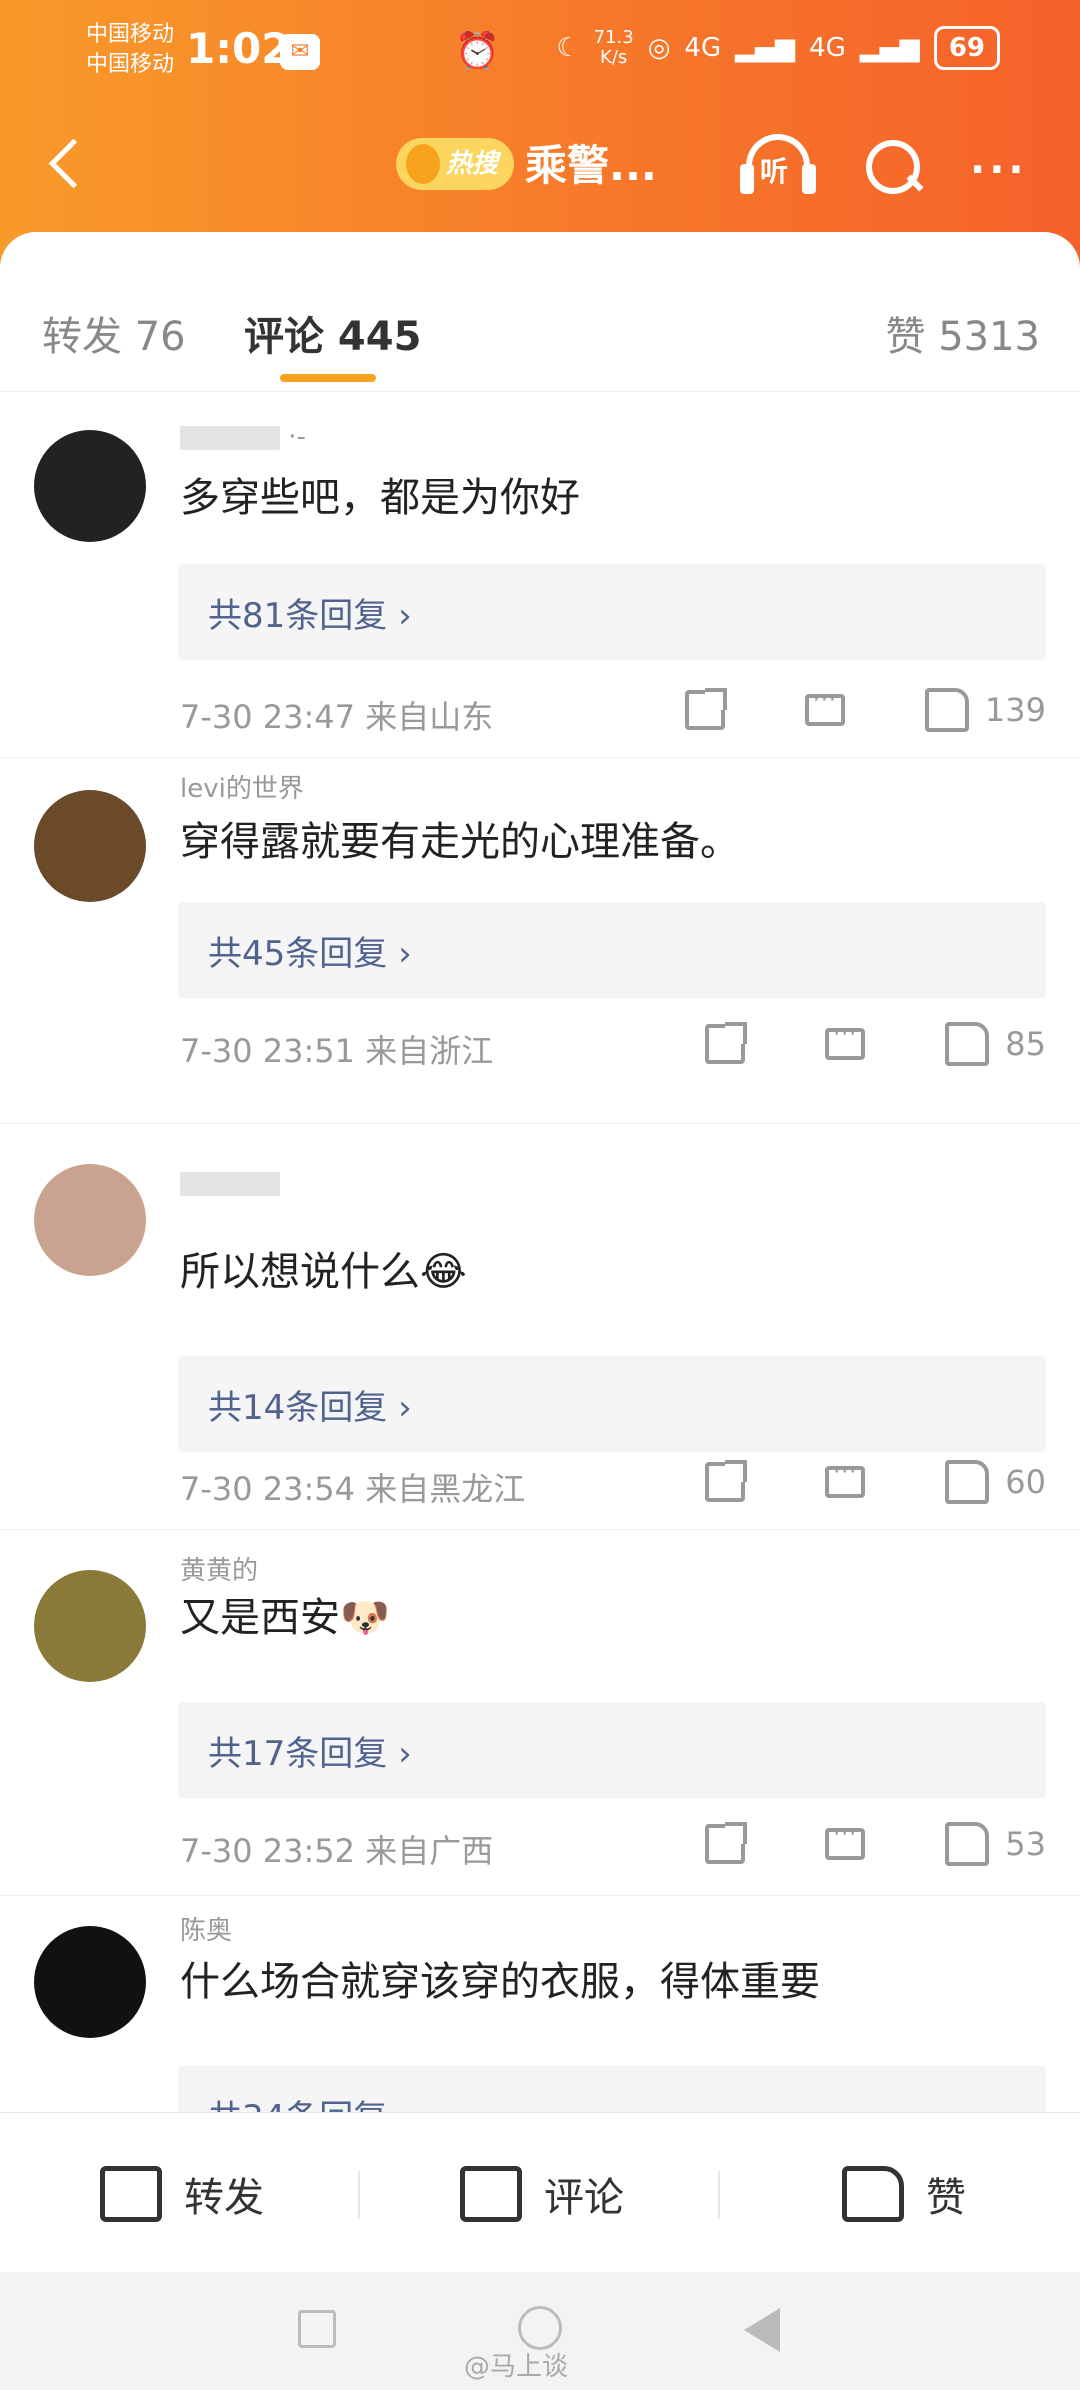 The height and width of the screenshot is (2390, 1080). I want to click on comment-actions: 53, so click(875, 1844).